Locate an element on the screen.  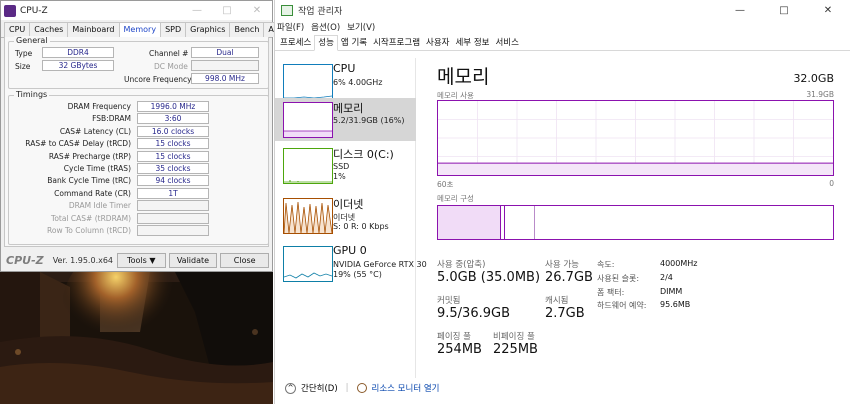
timing-value: 1T is located at coordinates (173, 193).